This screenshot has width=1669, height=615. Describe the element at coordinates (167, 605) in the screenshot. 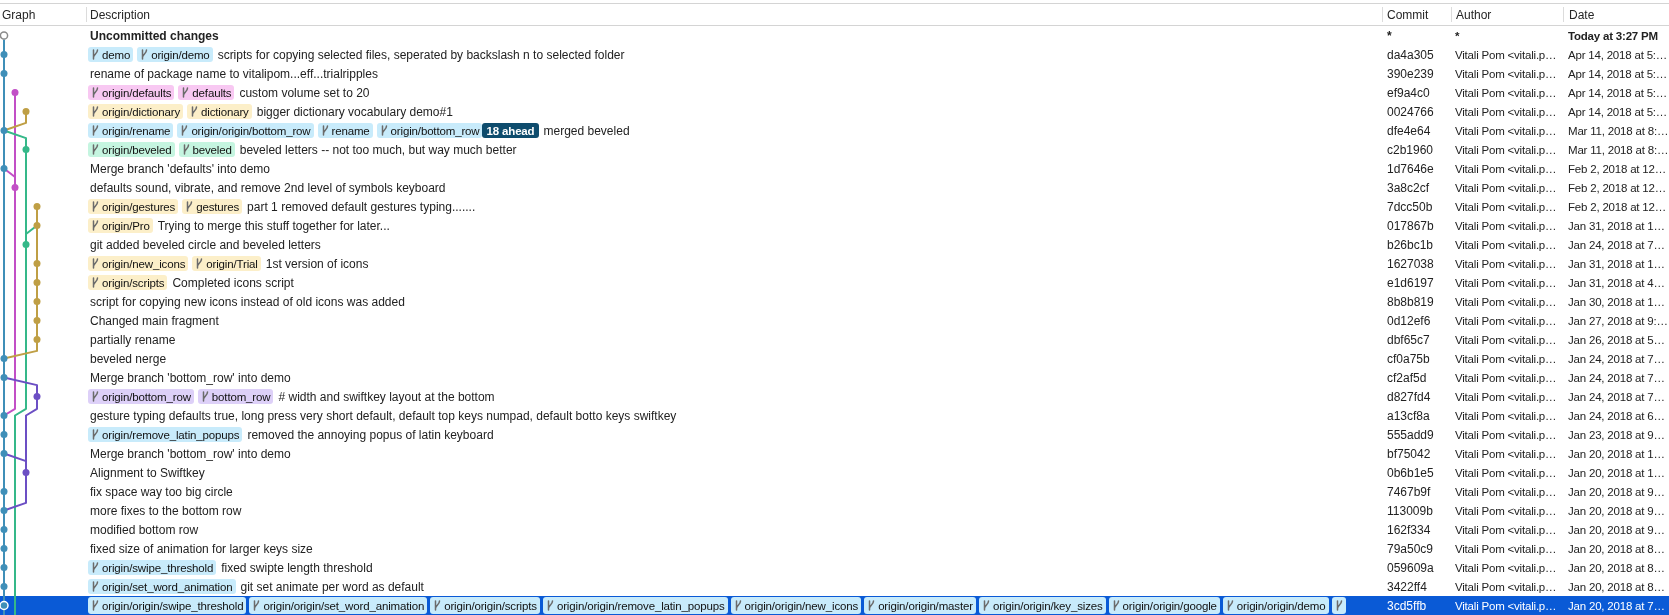

I see `branch-tag: origin/origin/swipe_threshold` at that location.